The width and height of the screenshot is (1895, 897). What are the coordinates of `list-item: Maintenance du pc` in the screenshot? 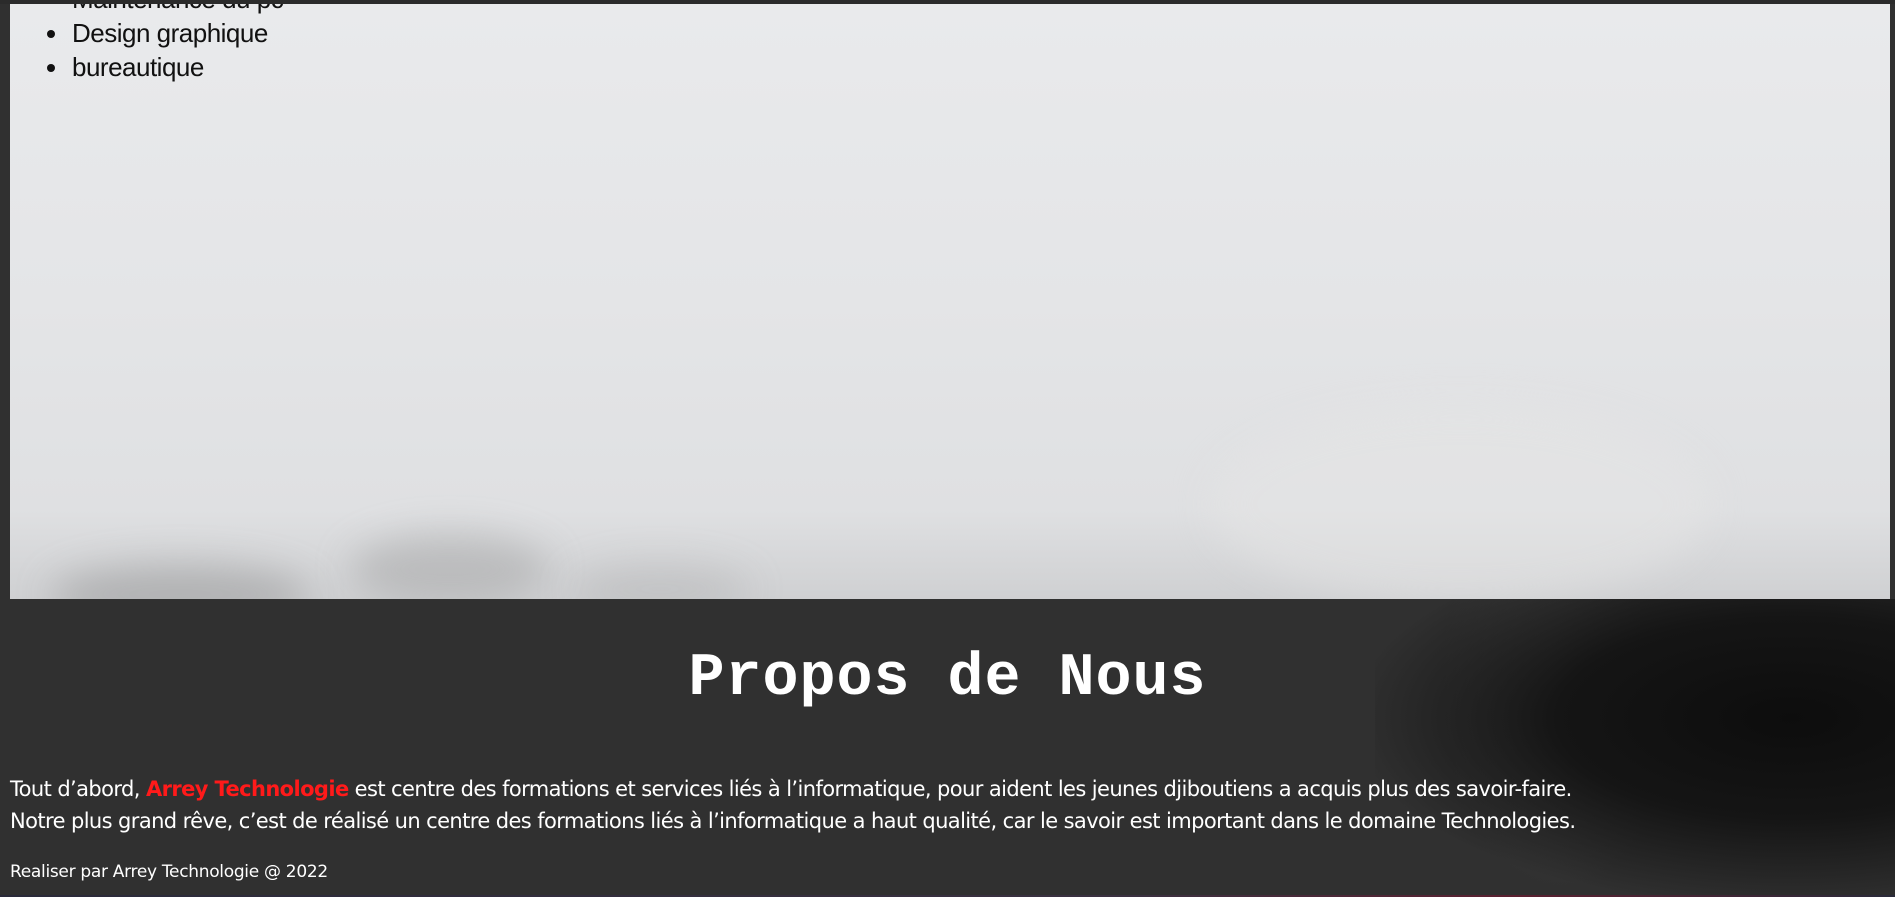 It's located at (177, 10).